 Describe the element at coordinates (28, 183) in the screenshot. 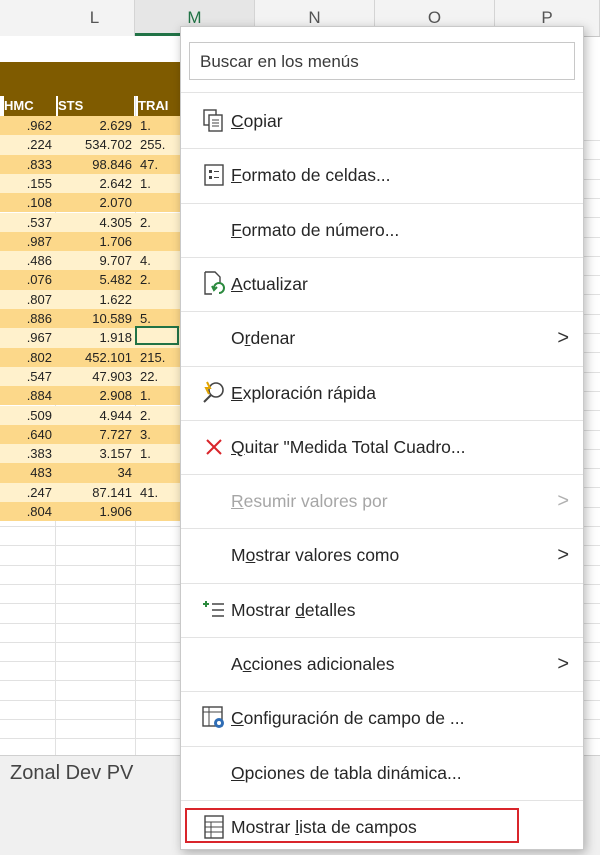

I see `table-cell: .155` at that location.